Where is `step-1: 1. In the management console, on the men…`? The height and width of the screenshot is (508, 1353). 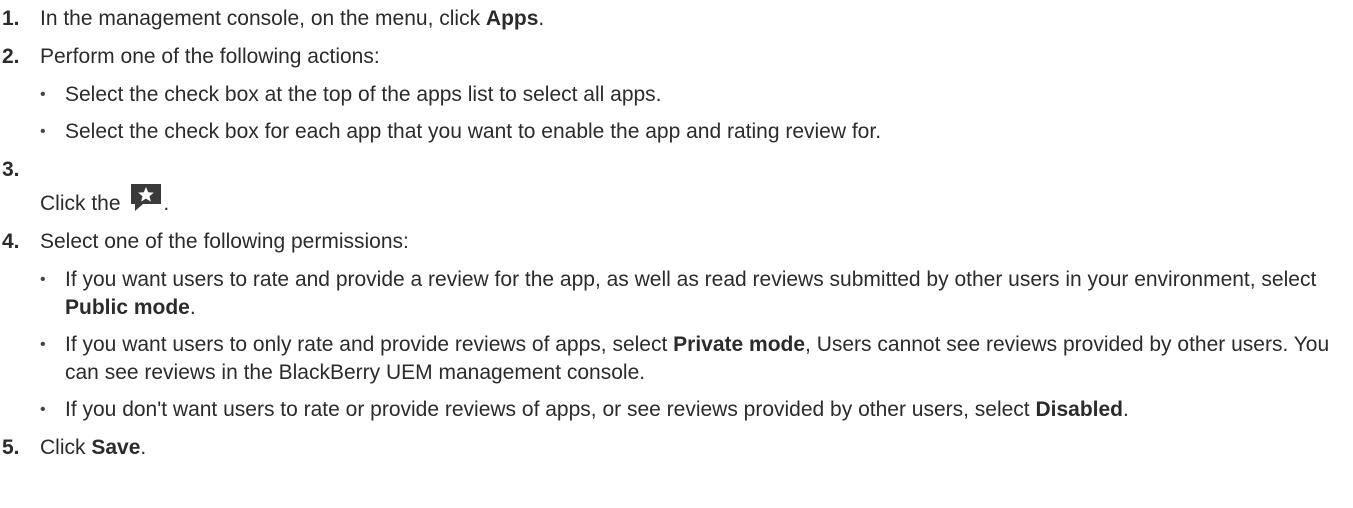
step-1: 1. In the management console, on the men… is located at coordinates (676, 19).